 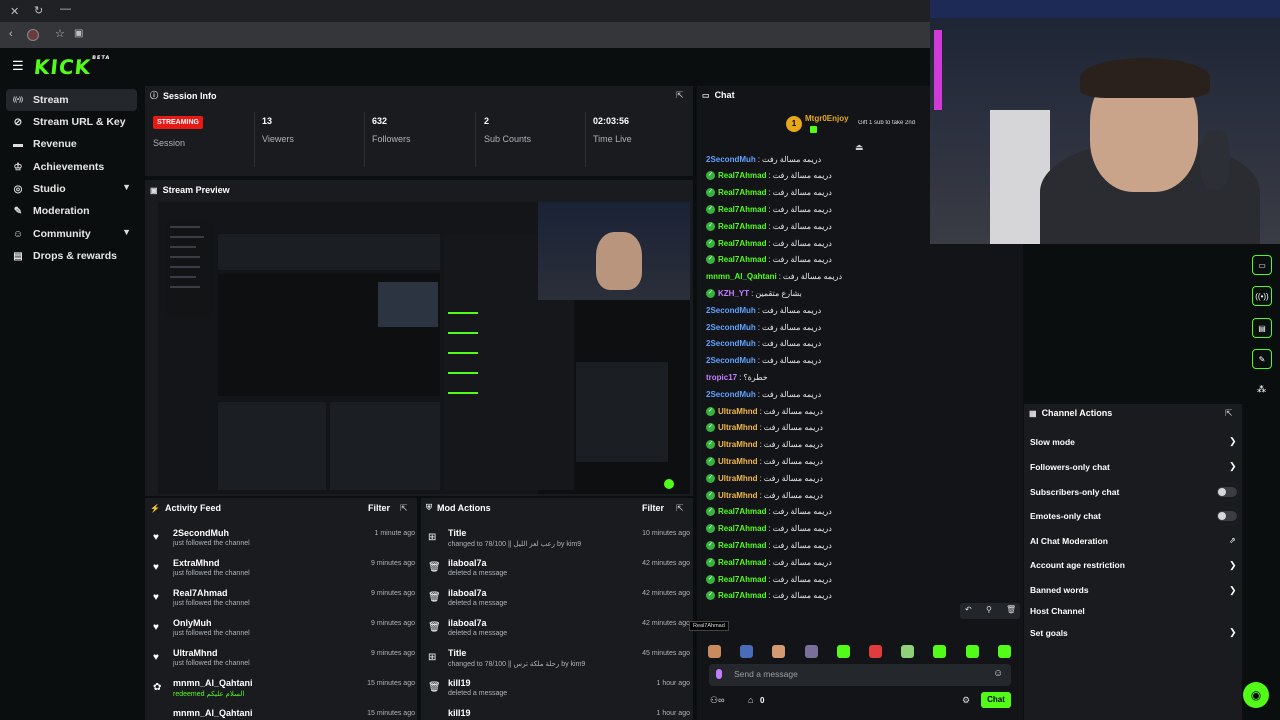 What do you see at coordinates (459, 683) in the screenshot?
I see `mod-action-name: kill19` at bounding box center [459, 683].